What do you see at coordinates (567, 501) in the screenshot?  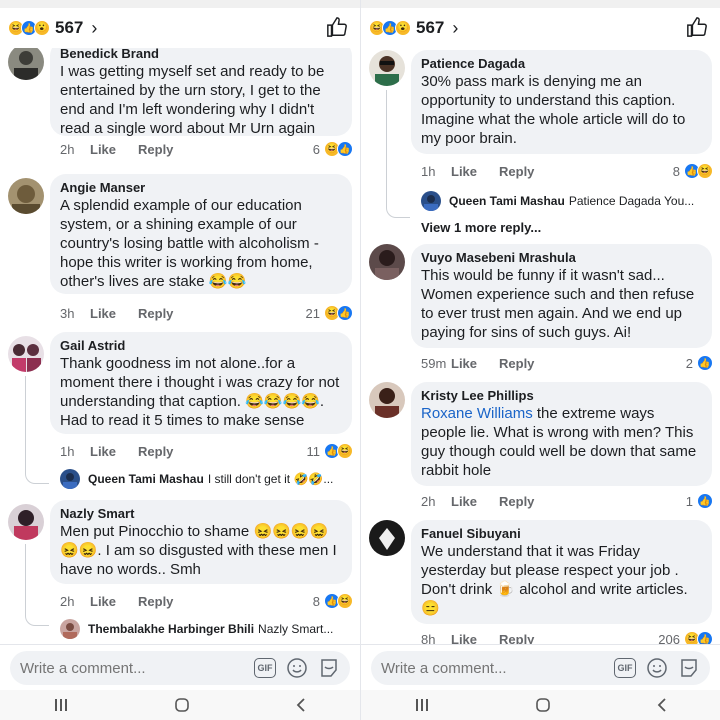 I see `comment-meta: 2h Like Reply 1 👍` at bounding box center [567, 501].